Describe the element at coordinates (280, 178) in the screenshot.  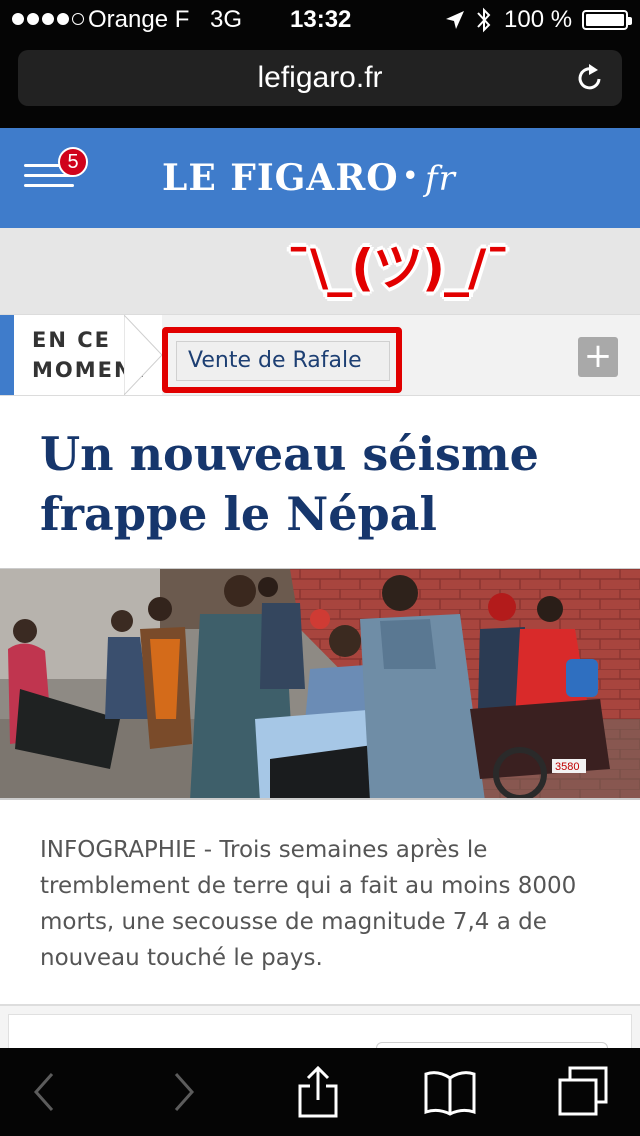
I see `logo-main: LE FIGARO` at that location.